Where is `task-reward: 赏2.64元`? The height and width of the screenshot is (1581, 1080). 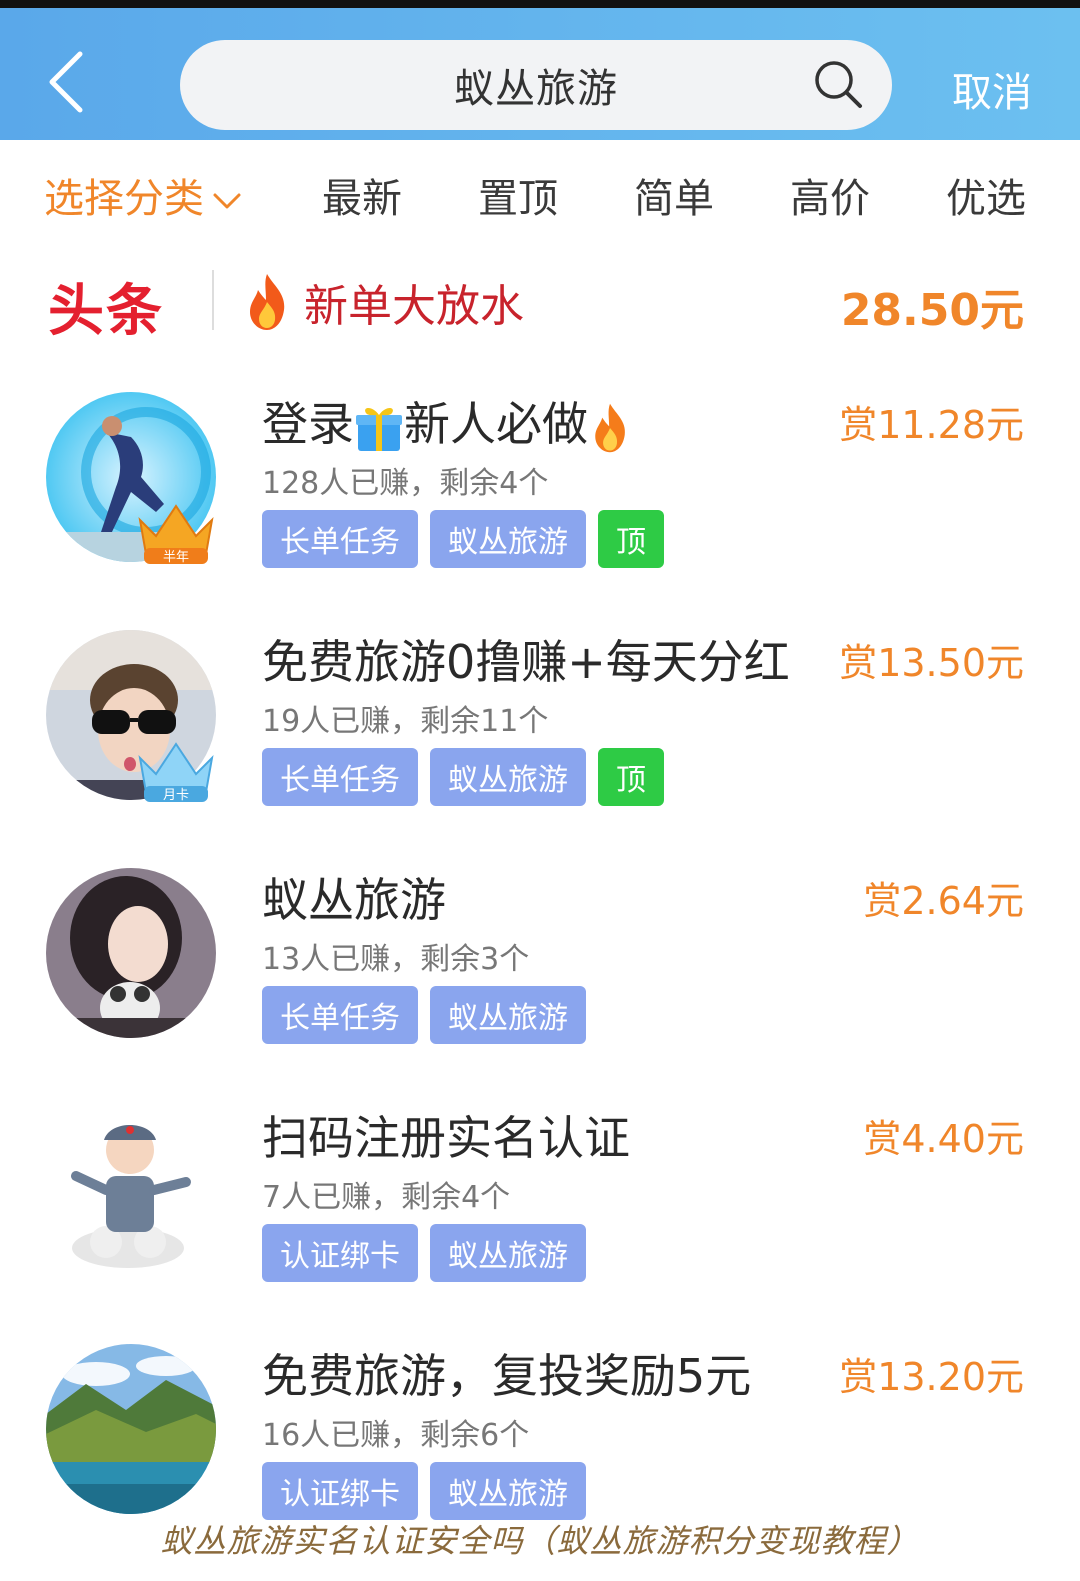 task-reward: 赏2.64元 is located at coordinates (943, 901).